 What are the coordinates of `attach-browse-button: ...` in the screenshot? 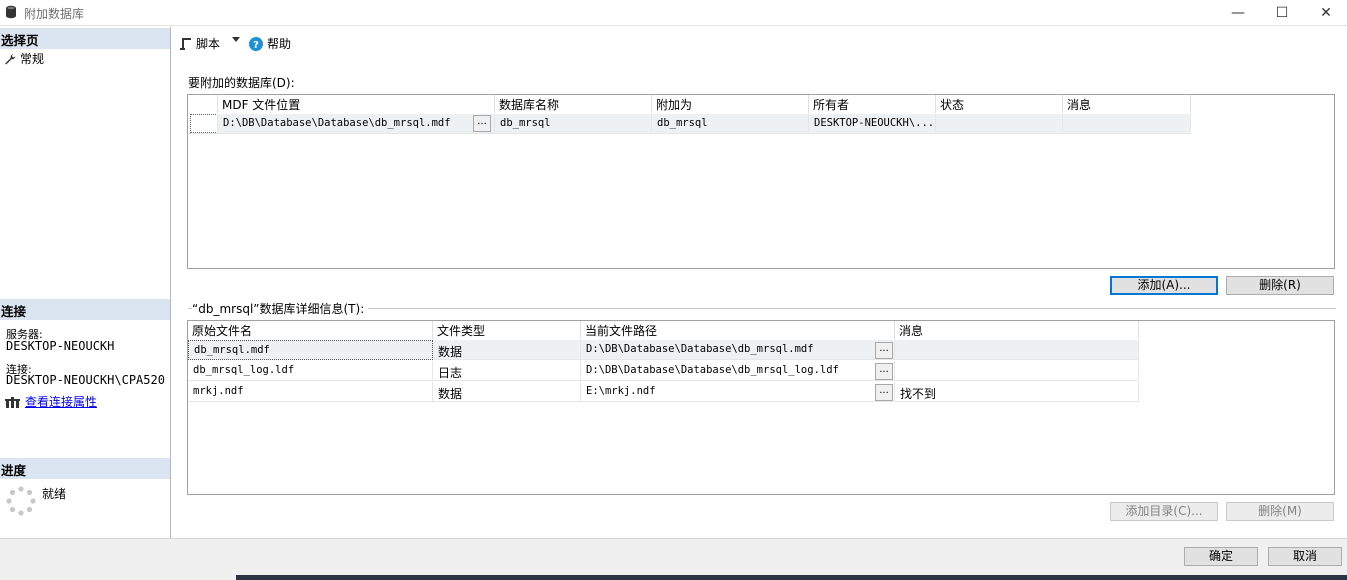 It's located at (482, 123).